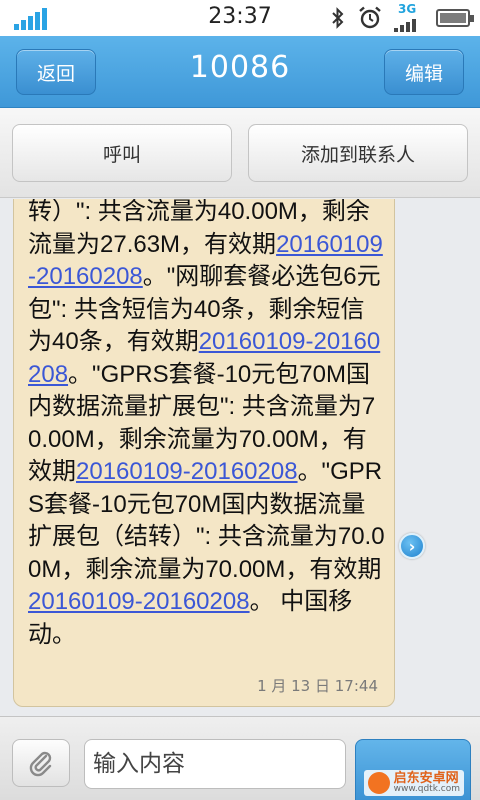 The width and height of the screenshot is (480, 800). Describe the element at coordinates (378, 783) in the screenshot. I see `watermark-logo-icon` at that location.